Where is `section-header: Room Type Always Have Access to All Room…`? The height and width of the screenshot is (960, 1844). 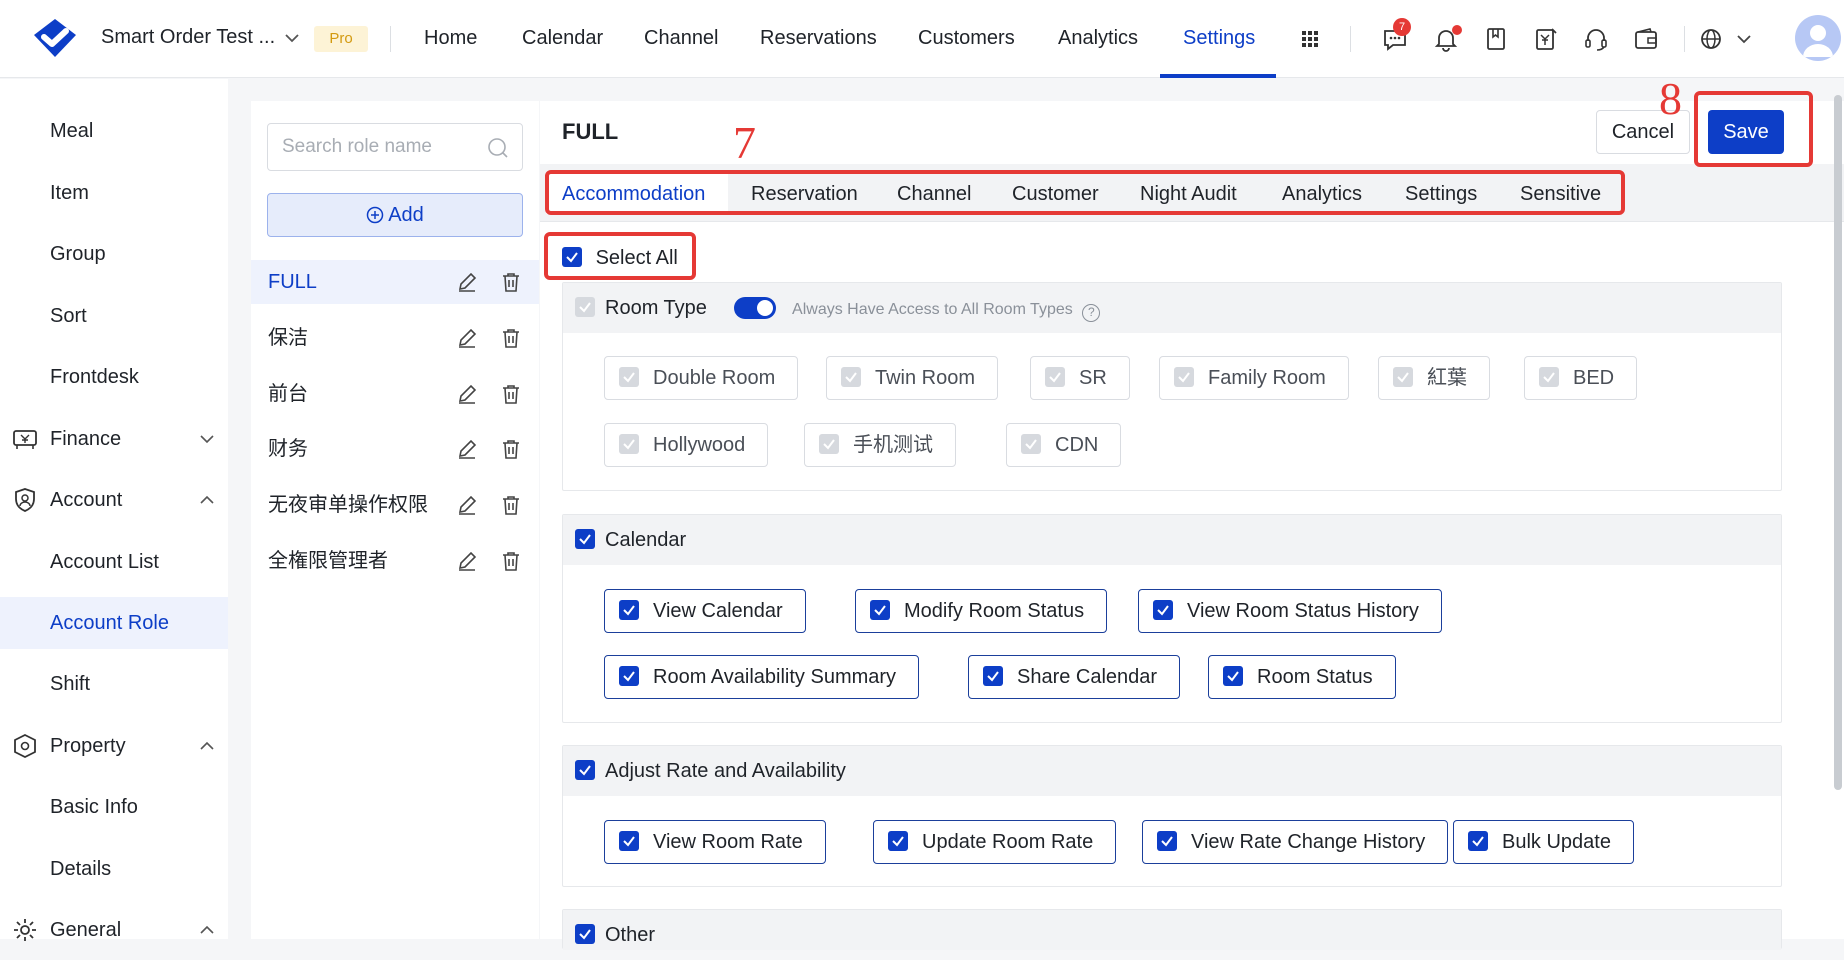
section-header: Room Type Always Have Access to All Room… is located at coordinates (1172, 308).